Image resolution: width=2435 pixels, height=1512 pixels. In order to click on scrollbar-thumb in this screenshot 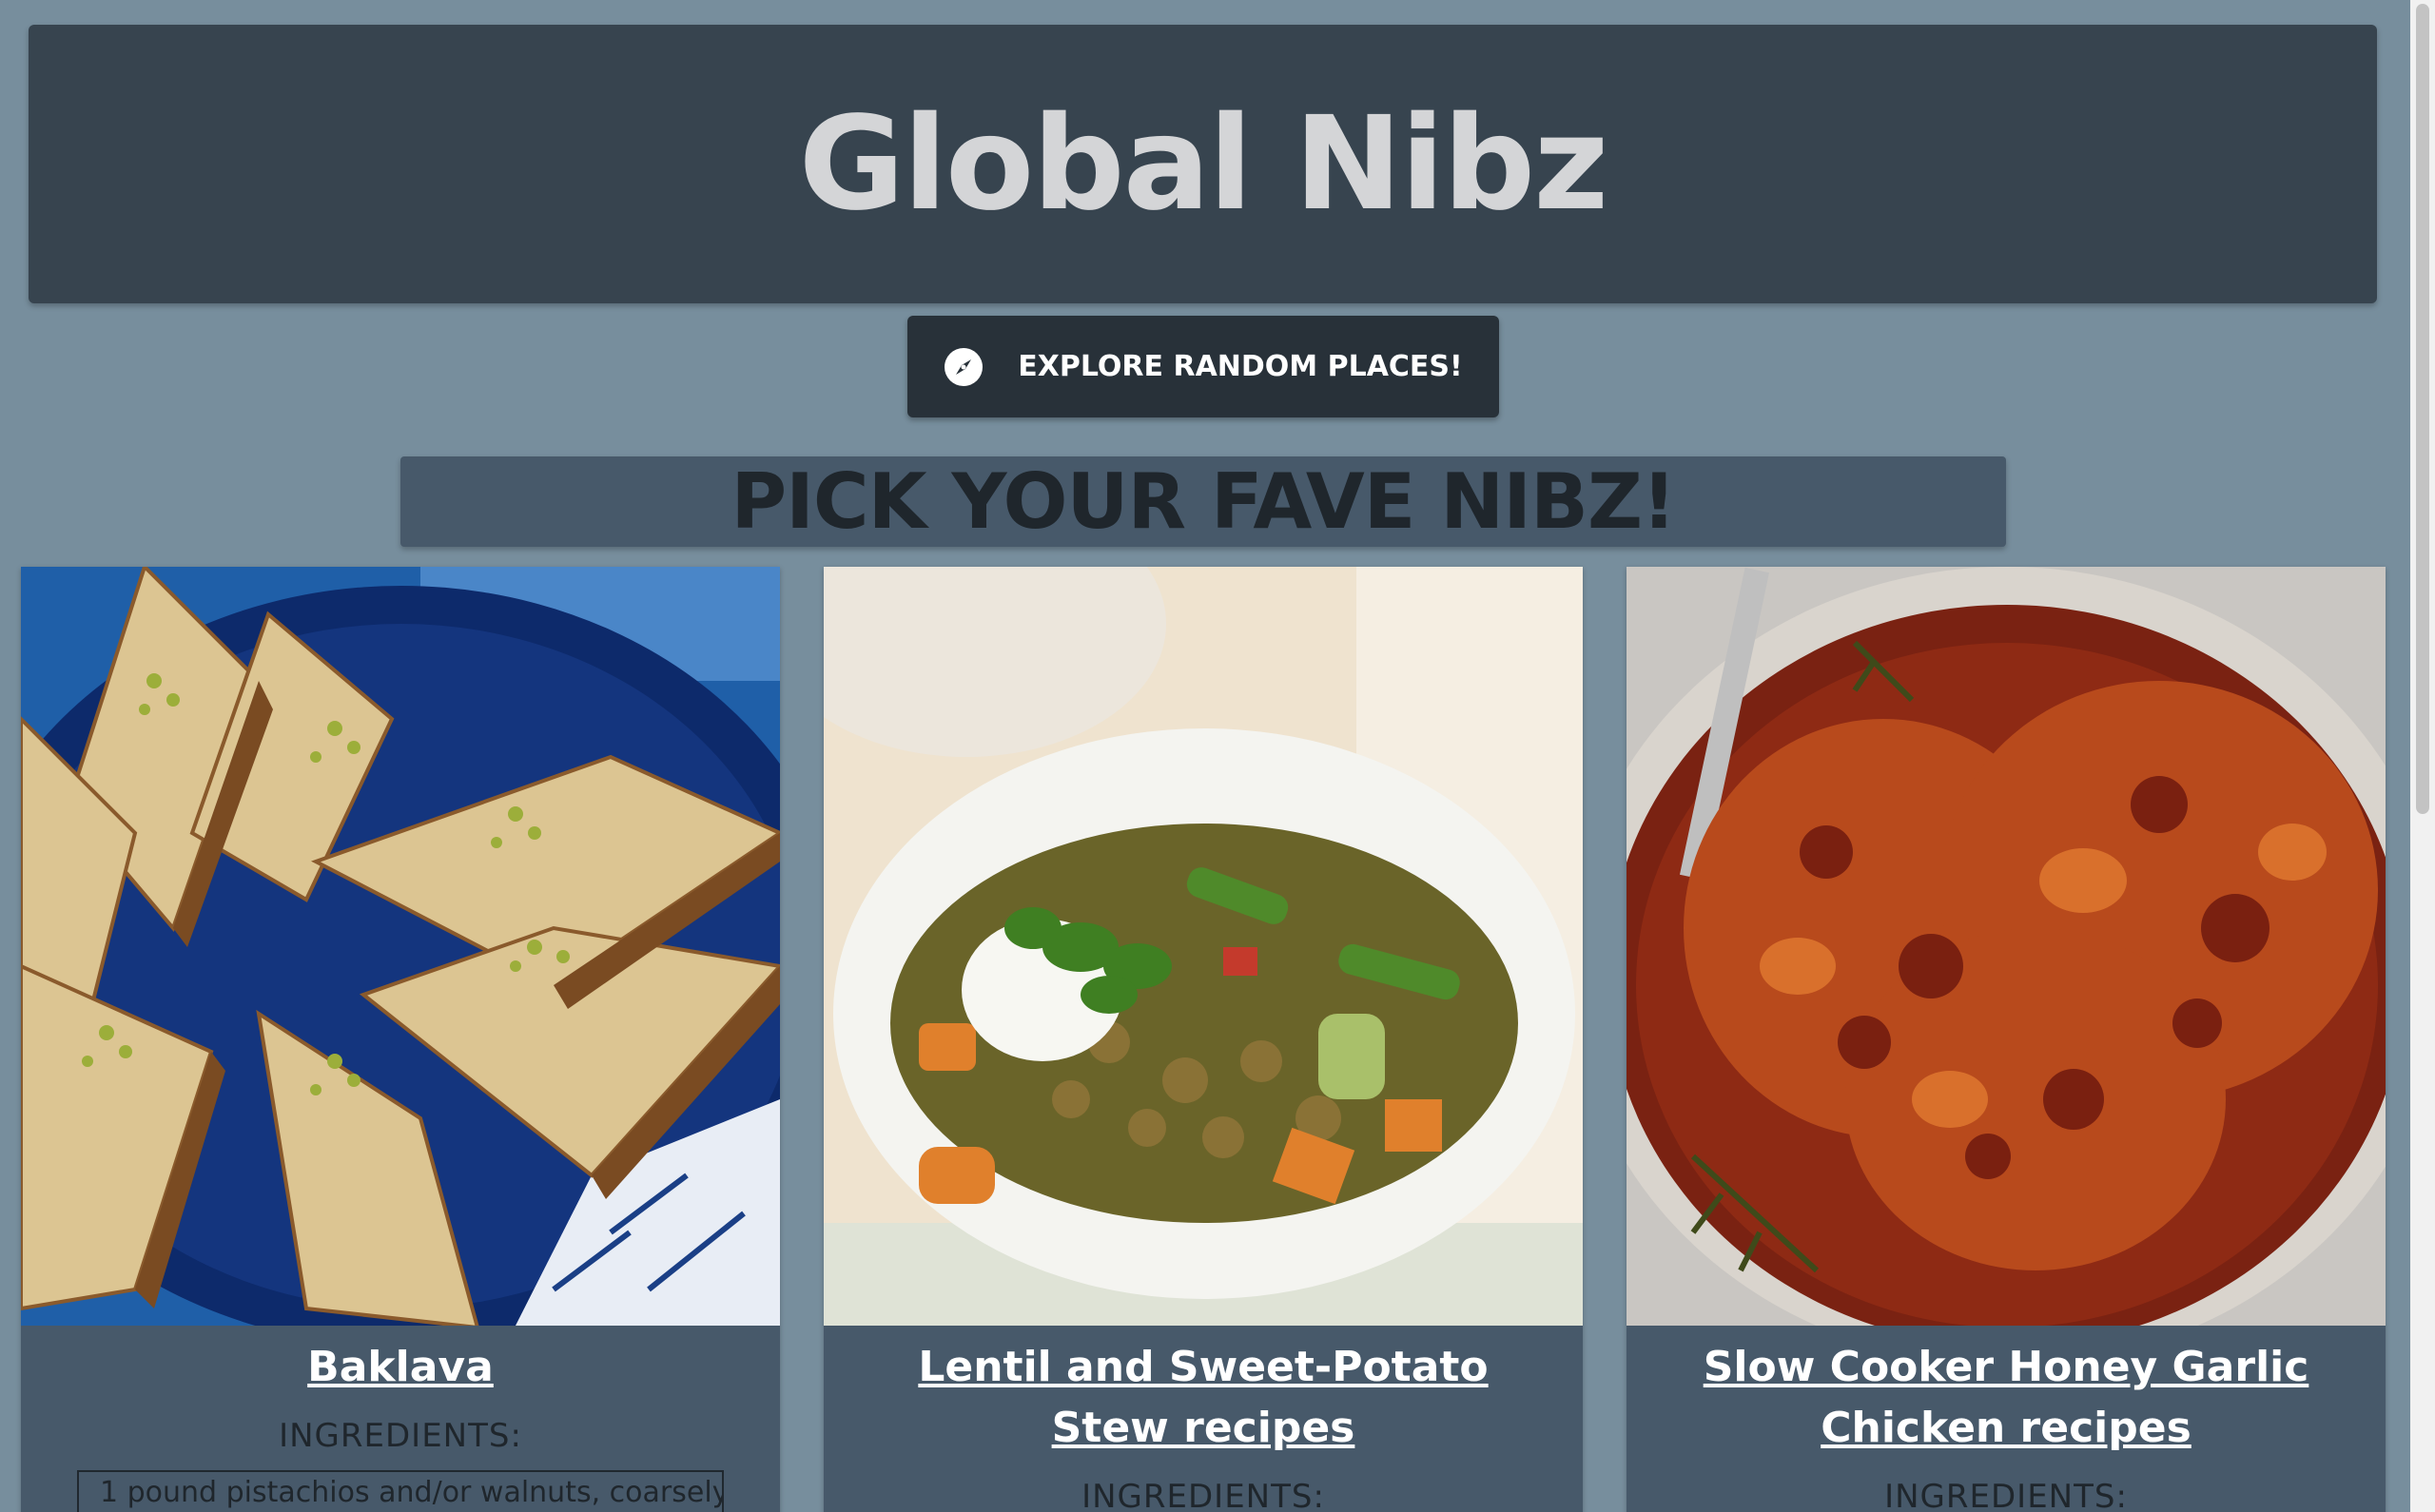, I will do `click(2422, 409)`.